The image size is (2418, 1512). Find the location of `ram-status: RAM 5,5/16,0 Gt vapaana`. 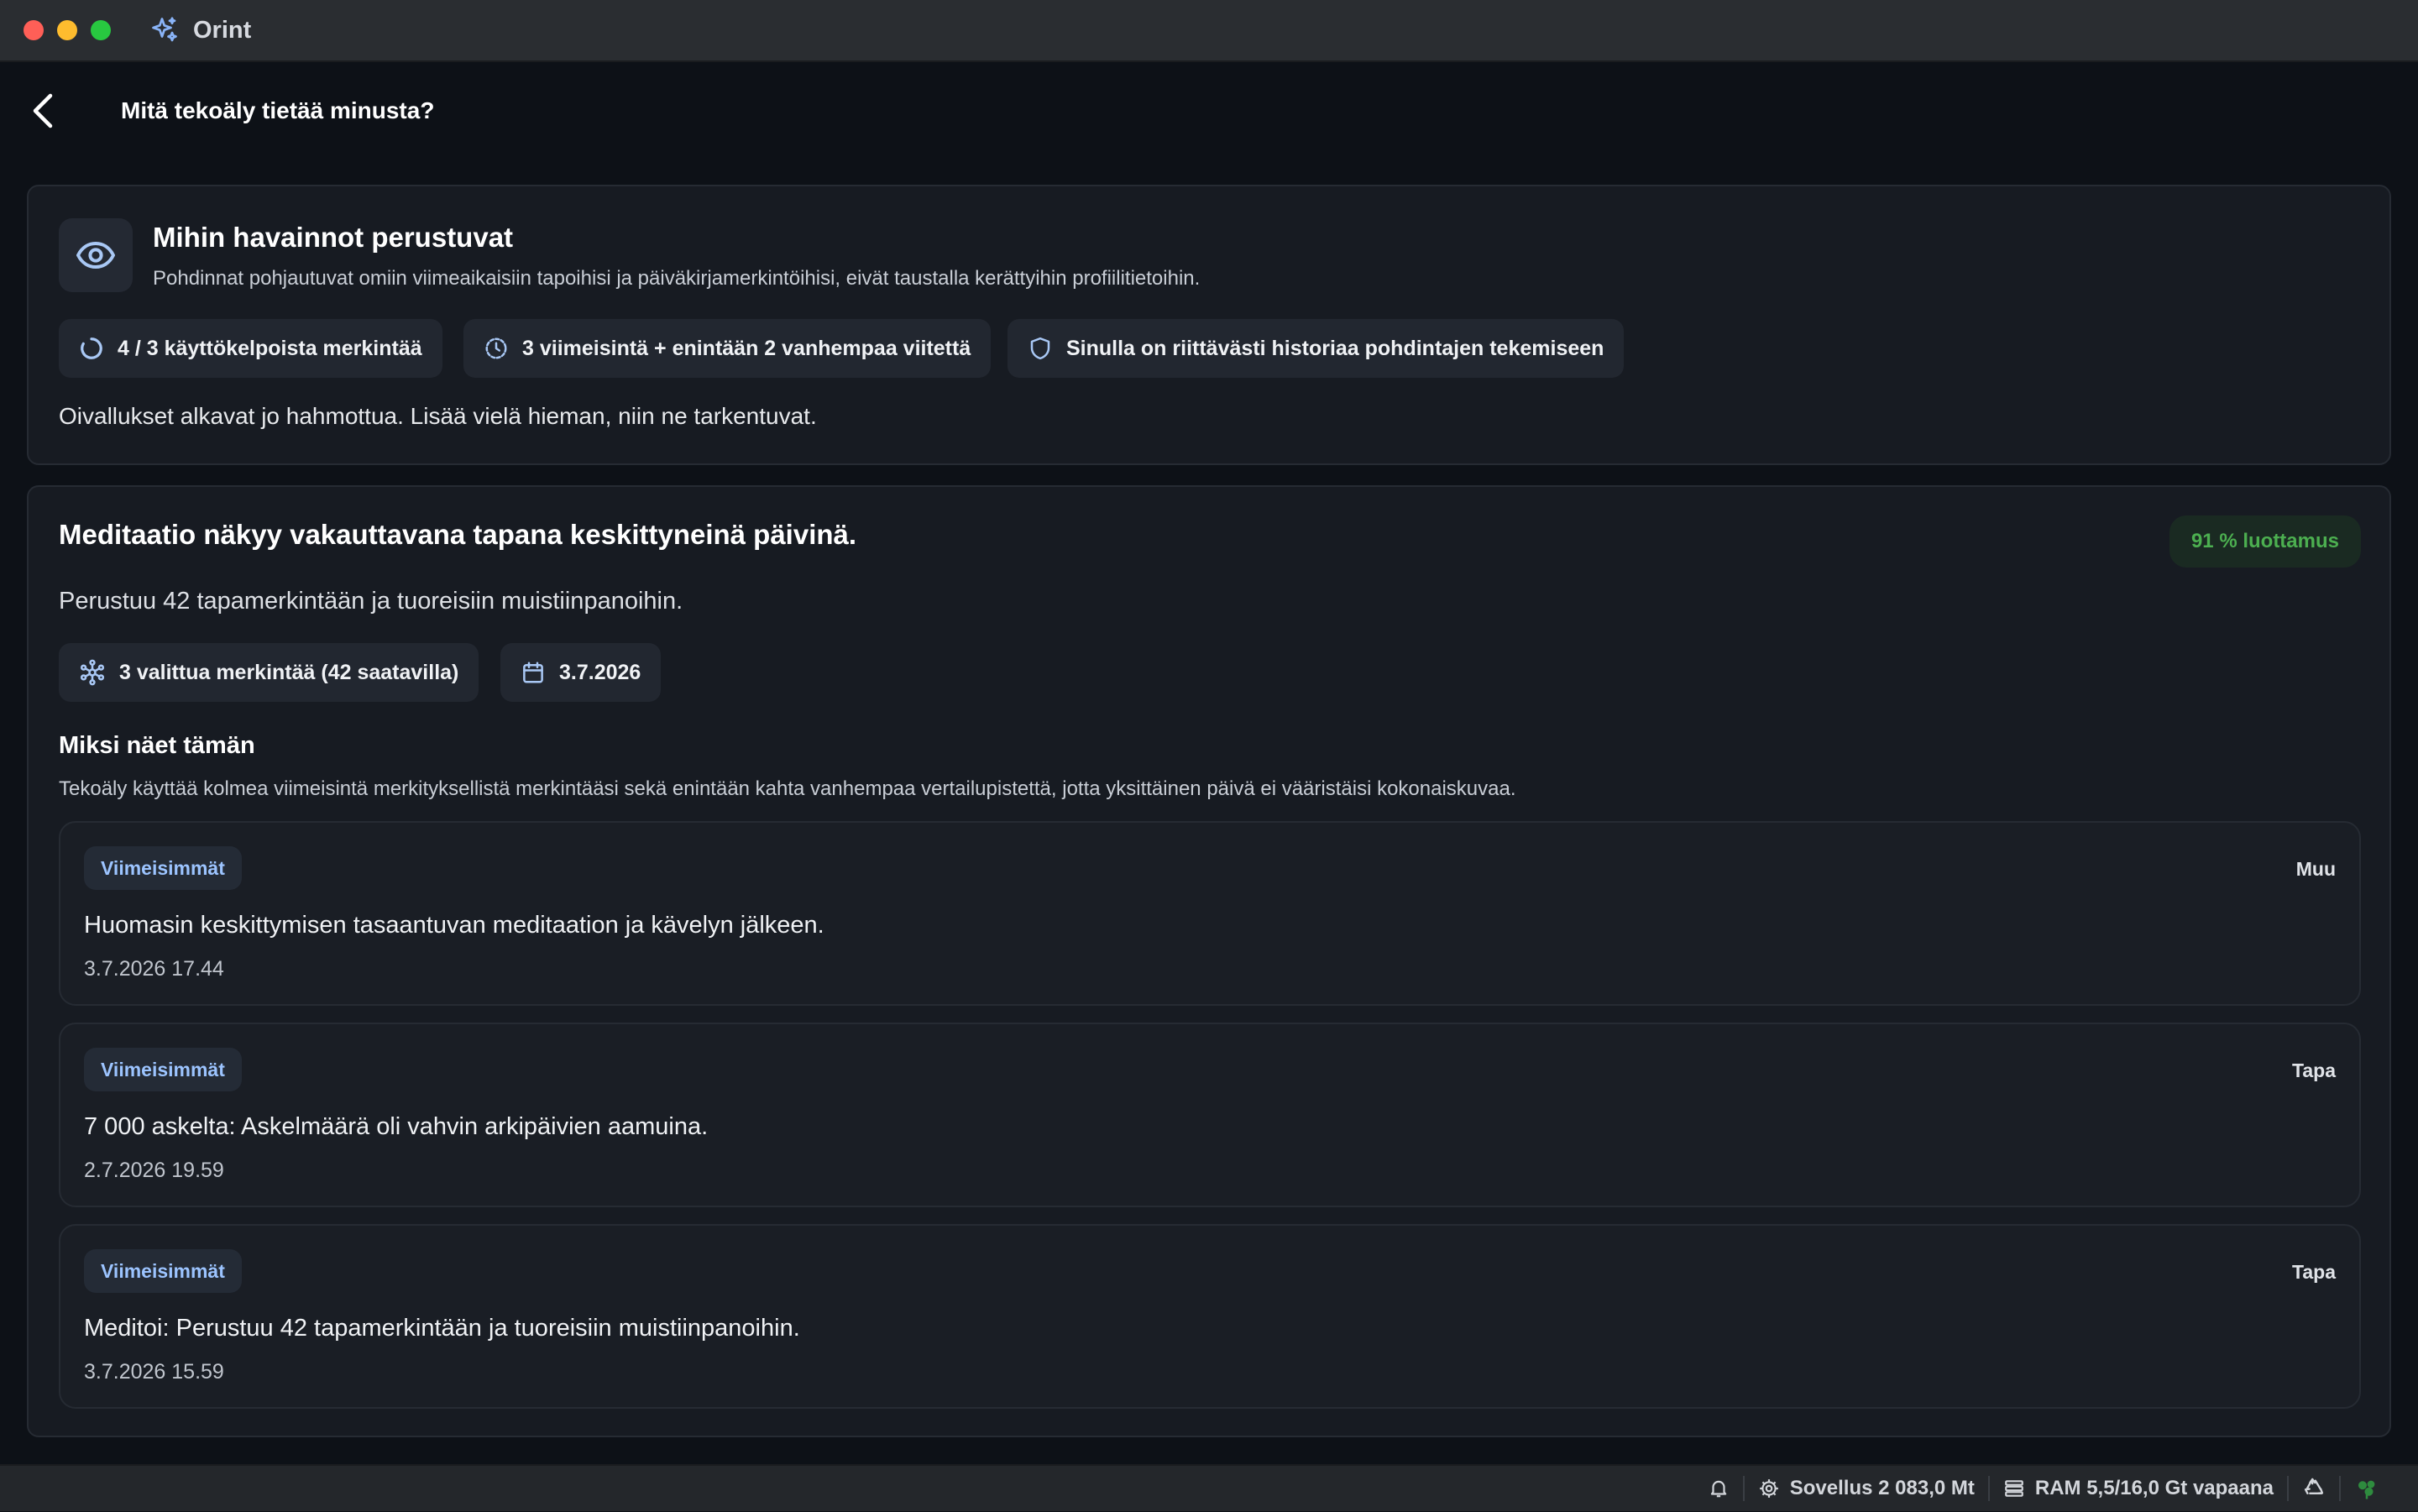

ram-status: RAM 5,5/16,0 Gt vapaana is located at coordinates (2138, 1488).